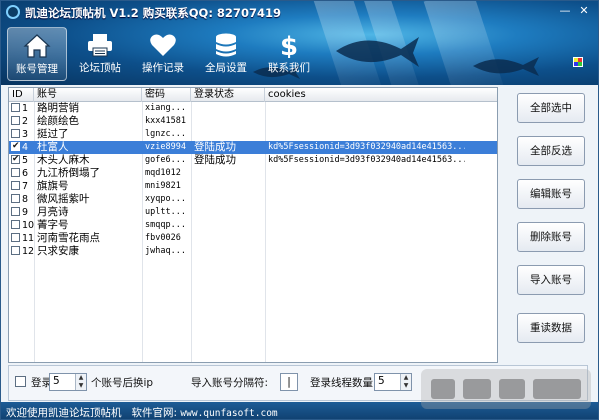 This screenshot has height=420, width=599. I want to click on row-password: fbv0026, so click(163, 238).